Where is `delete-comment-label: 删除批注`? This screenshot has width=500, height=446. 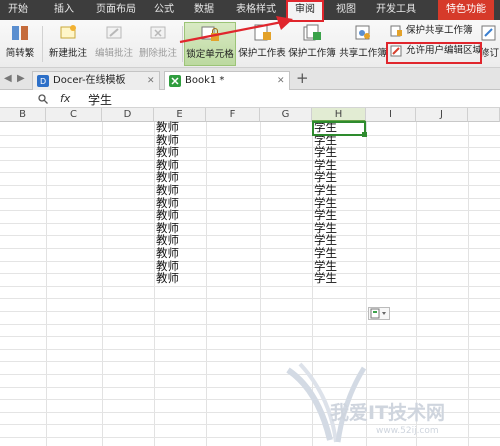 delete-comment-label: 删除批注 is located at coordinates (157, 53).